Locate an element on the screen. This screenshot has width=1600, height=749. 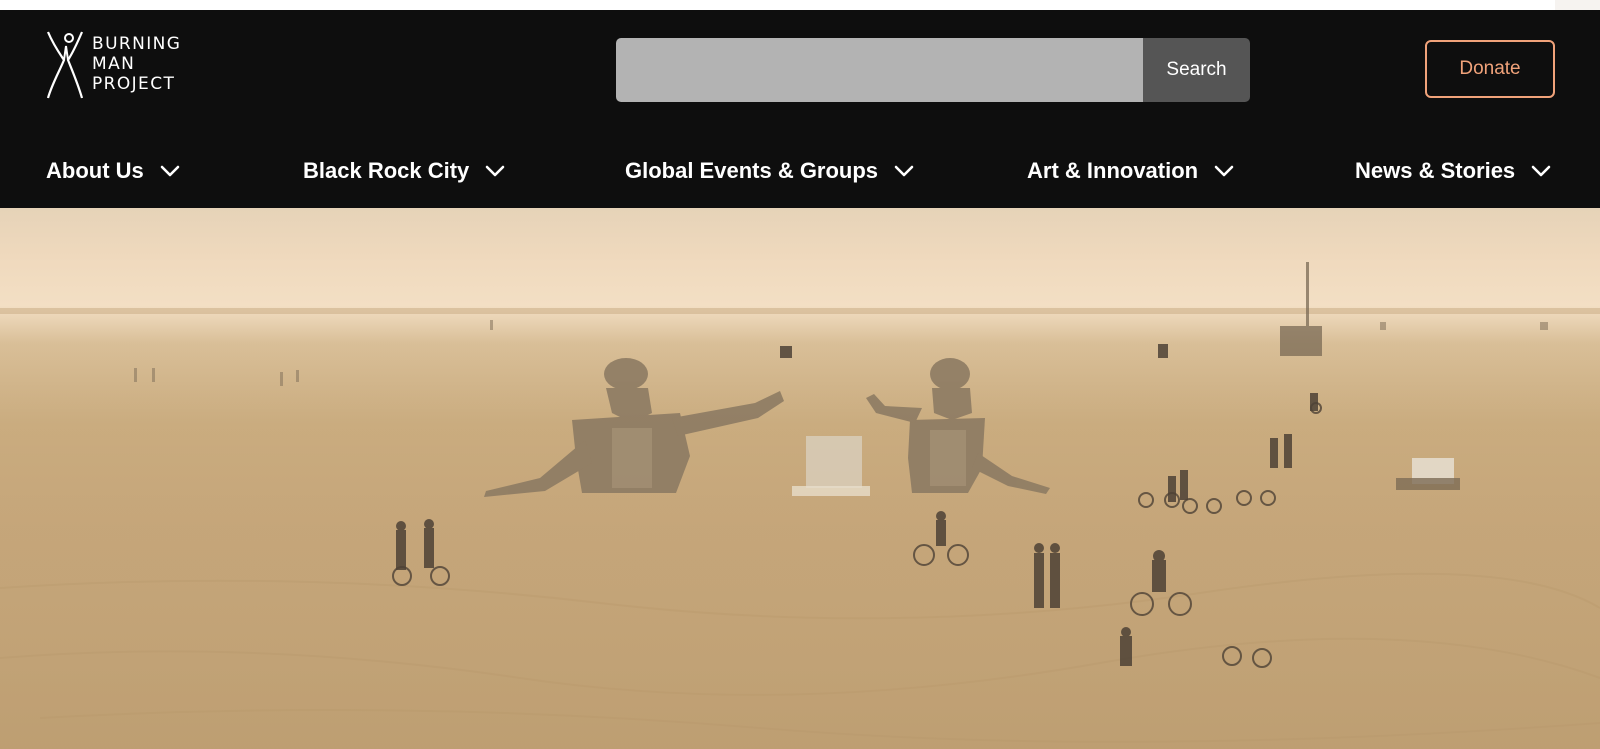
nav-item-about-us: About Us is located at coordinates (113, 171).